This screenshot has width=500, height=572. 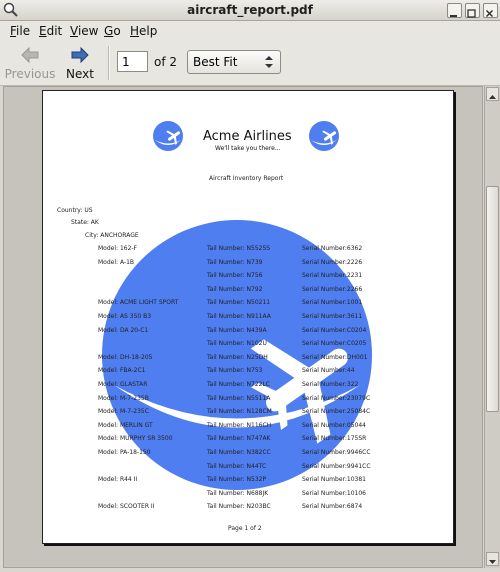 I want to click on previous-label: Previous, so click(x=30, y=74).